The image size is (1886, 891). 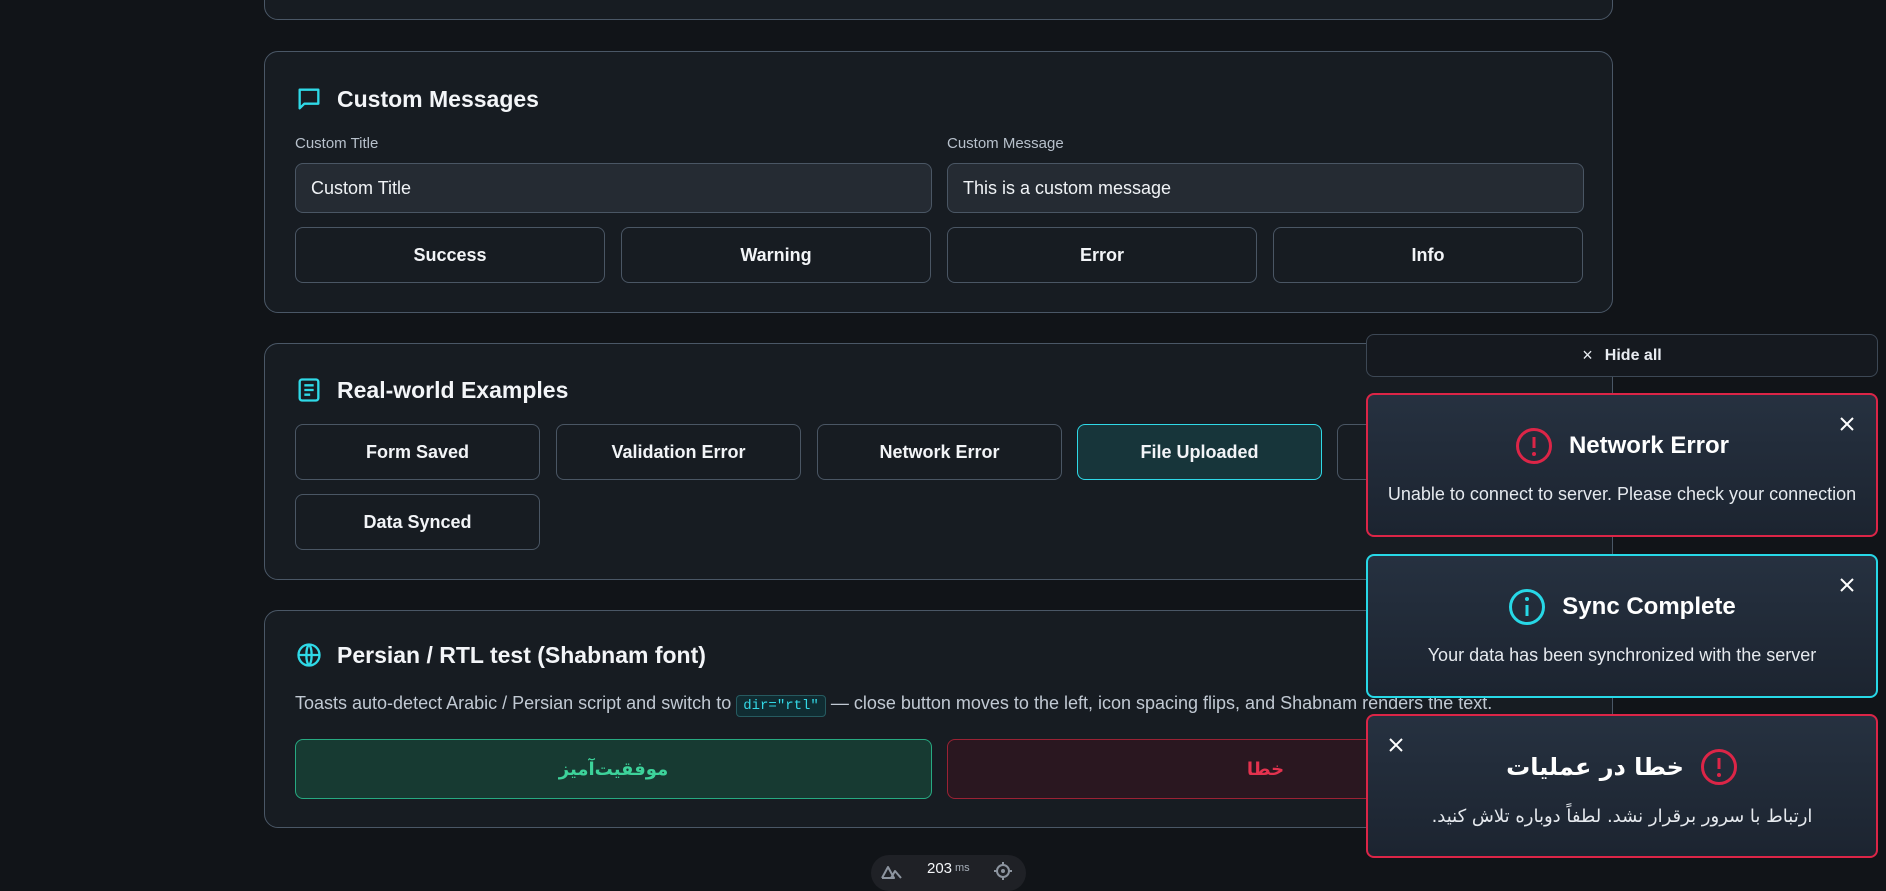 What do you see at coordinates (1005, 143) in the screenshot?
I see `custom-message-label: Custom Message` at bounding box center [1005, 143].